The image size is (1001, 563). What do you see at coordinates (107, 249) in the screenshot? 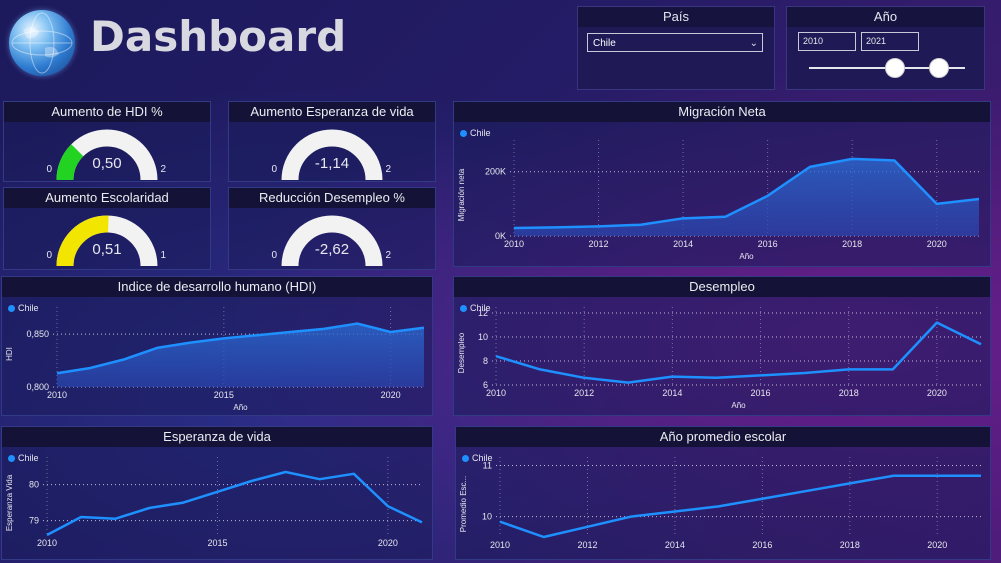
I see `gauge-value: 0,51` at bounding box center [107, 249].